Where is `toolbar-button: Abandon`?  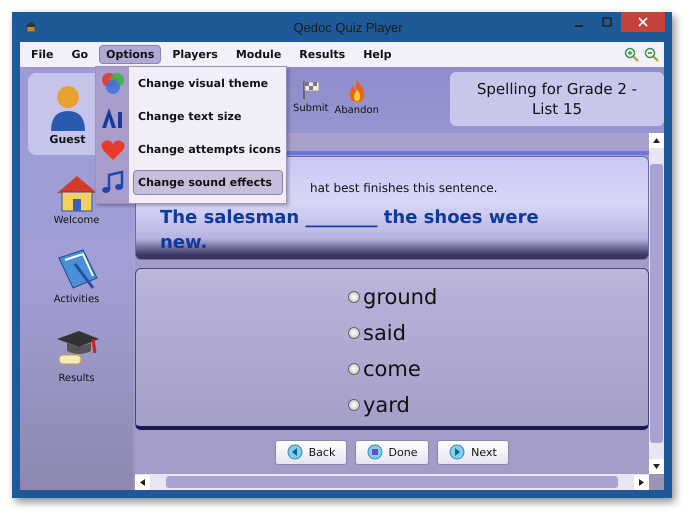
toolbar-button: Abandon is located at coordinates (356, 97).